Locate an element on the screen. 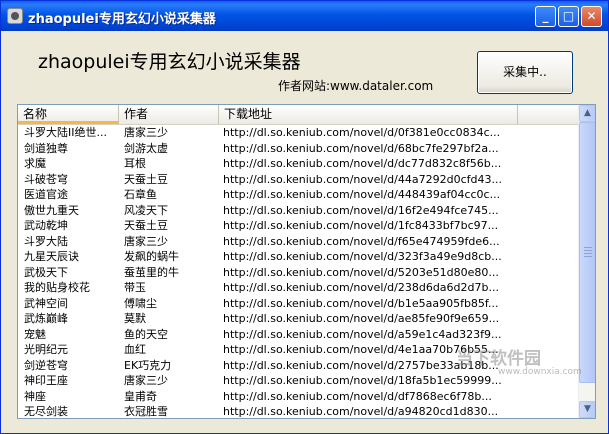 The height and width of the screenshot is (434, 609). app-icon is located at coordinates (15, 16).